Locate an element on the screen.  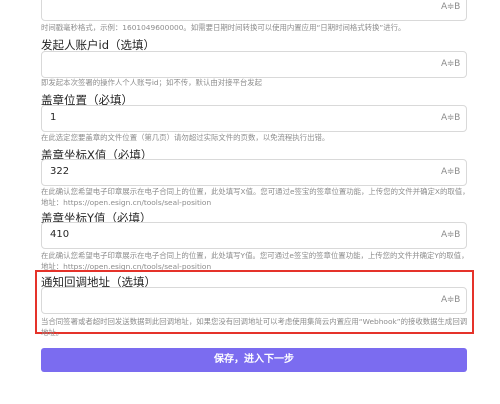
initiator-id-help: 即发起本次签署的操作人个人账号id；如不传，默认由对接平台发起 is located at coordinates (152, 82).